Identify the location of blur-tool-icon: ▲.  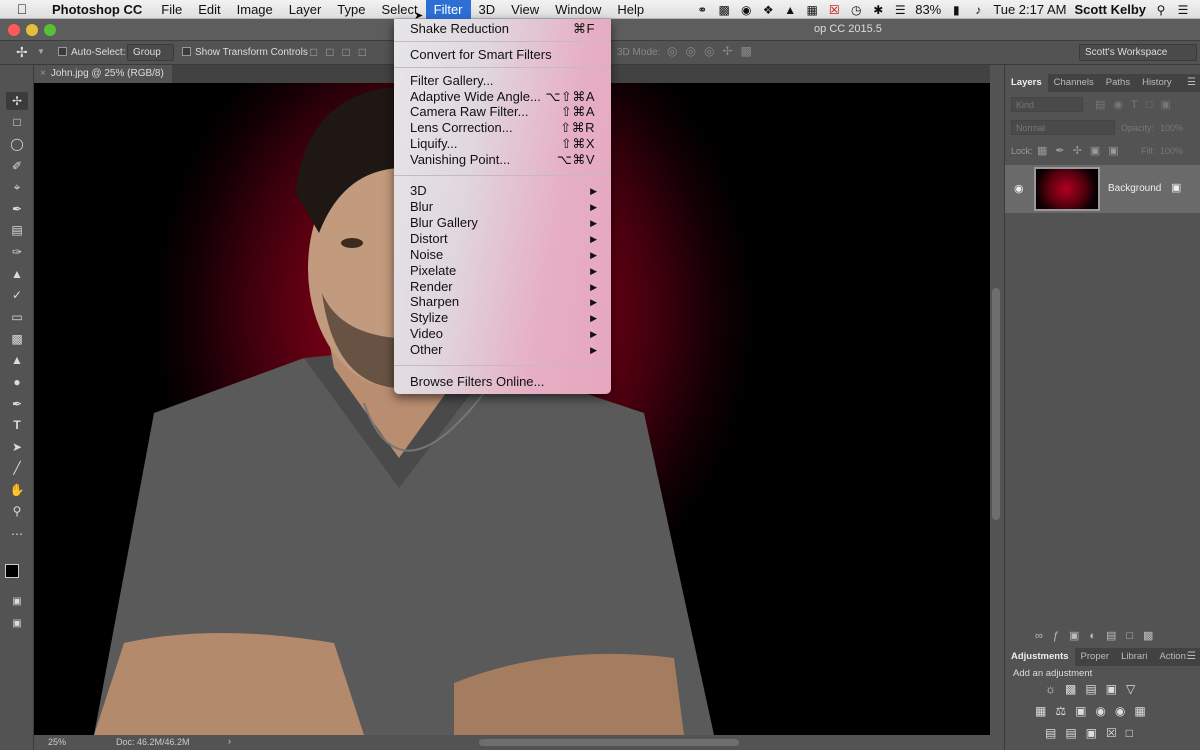
(17, 360).